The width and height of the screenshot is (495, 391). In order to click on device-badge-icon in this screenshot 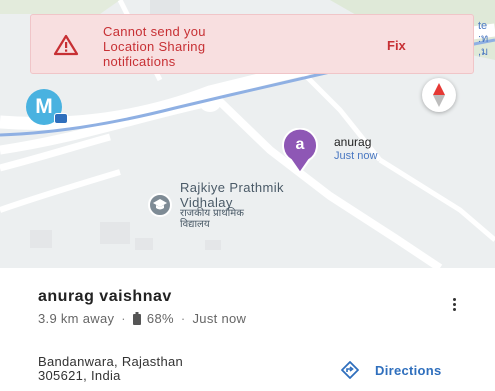, I will do `click(61, 118)`.